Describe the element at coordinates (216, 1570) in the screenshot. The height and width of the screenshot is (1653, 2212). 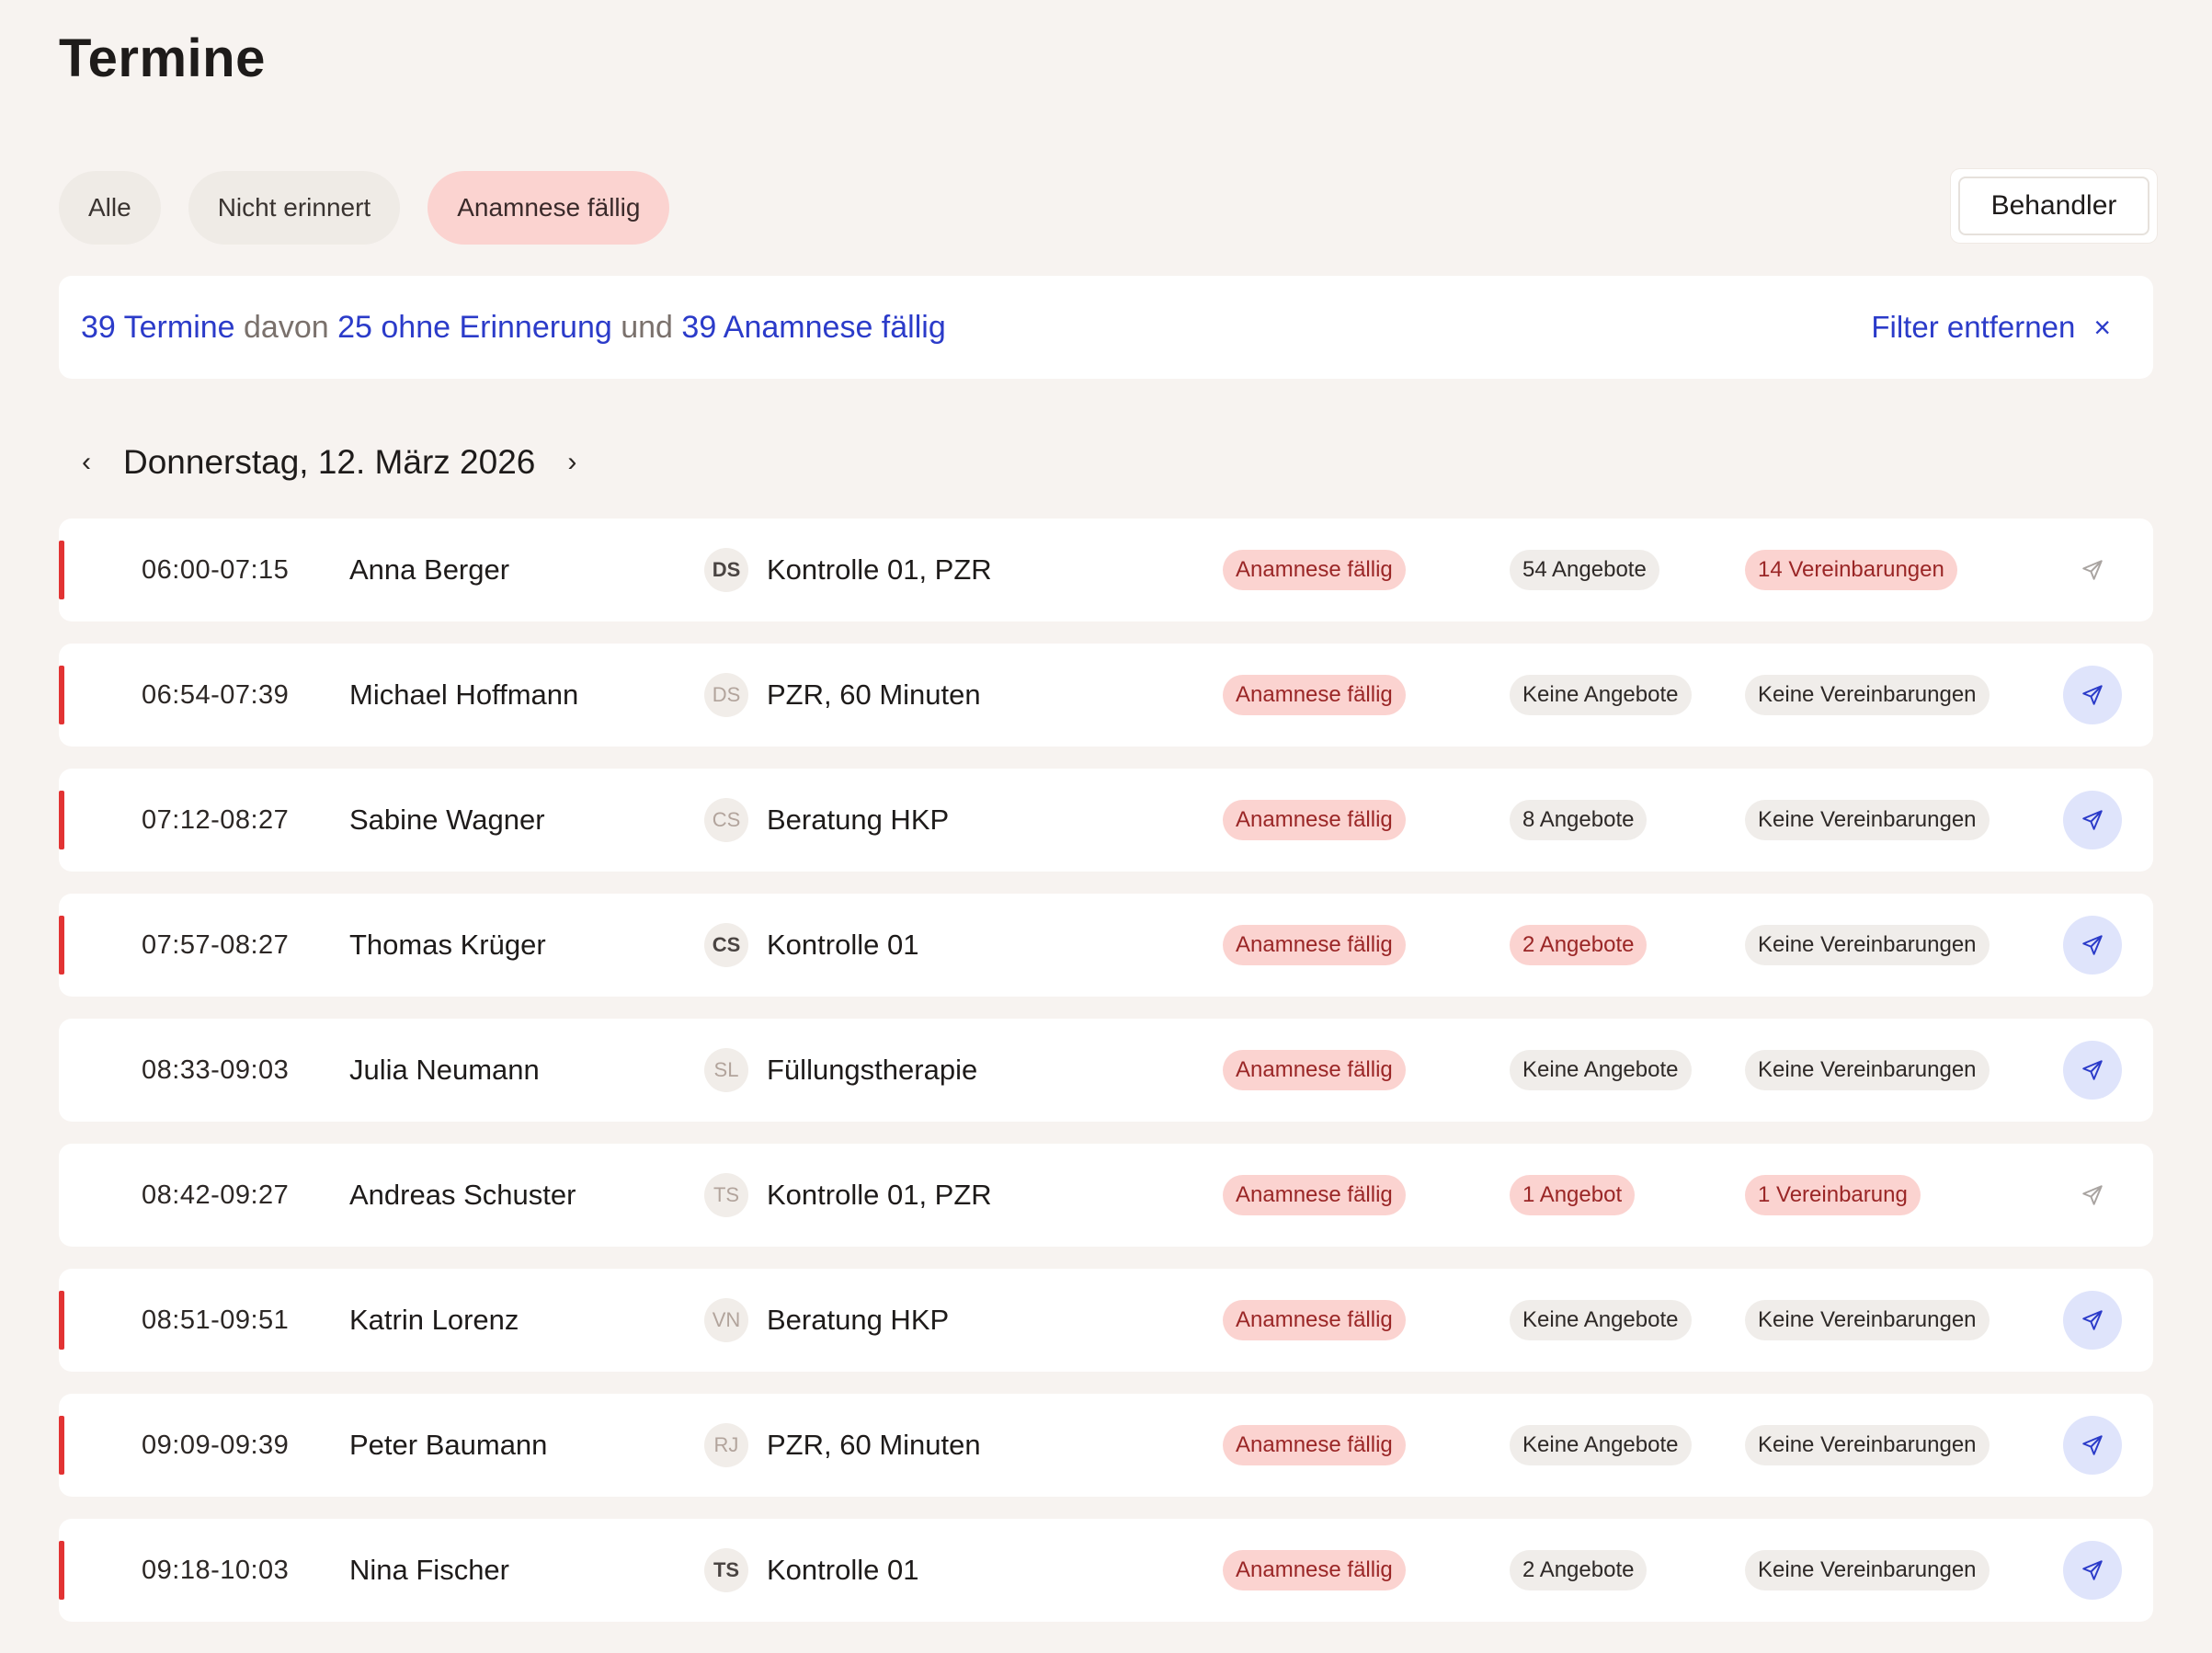
I see `appointment-time: 09:18-10:03` at that location.